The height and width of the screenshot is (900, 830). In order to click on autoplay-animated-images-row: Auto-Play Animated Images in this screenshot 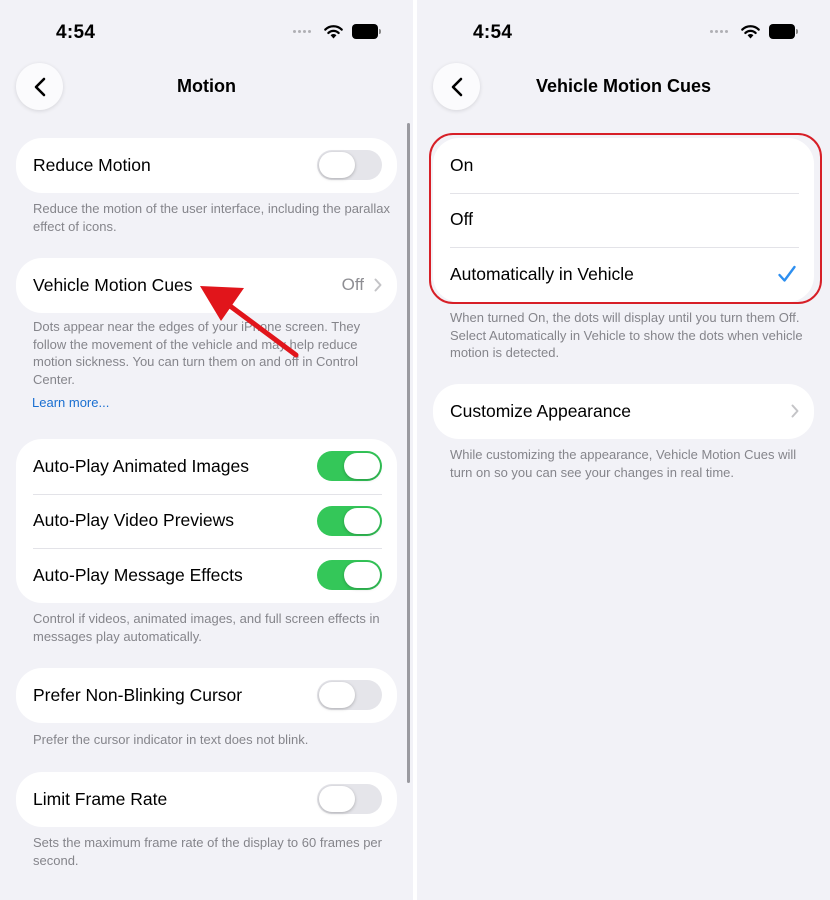, I will do `click(206, 466)`.